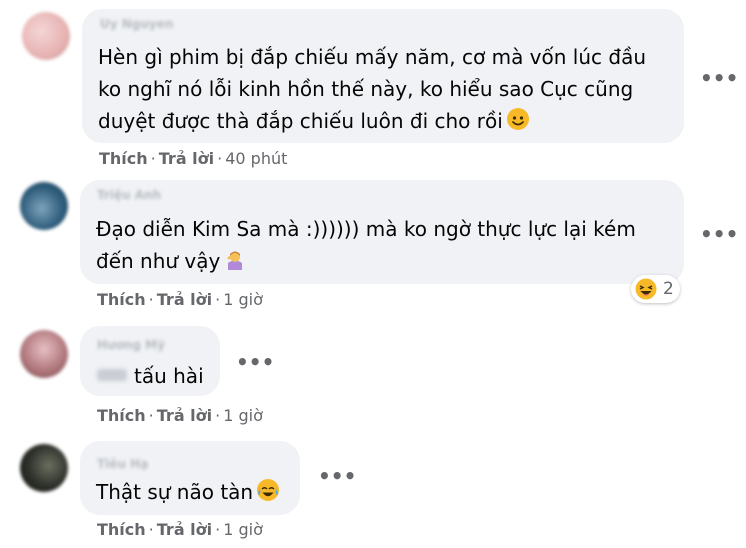 This screenshot has height=548, width=746. Describe the element at coordinates (175, 492) in the screenshot. I see `comment-text: Thật sự não tàn` at that location.